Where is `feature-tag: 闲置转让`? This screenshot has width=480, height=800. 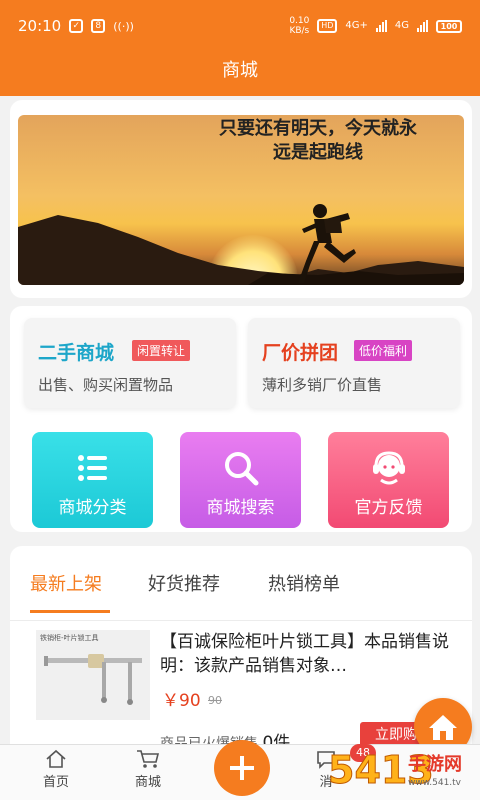
feature-tag: 闲置转让 is located at coordinates (161, 350).